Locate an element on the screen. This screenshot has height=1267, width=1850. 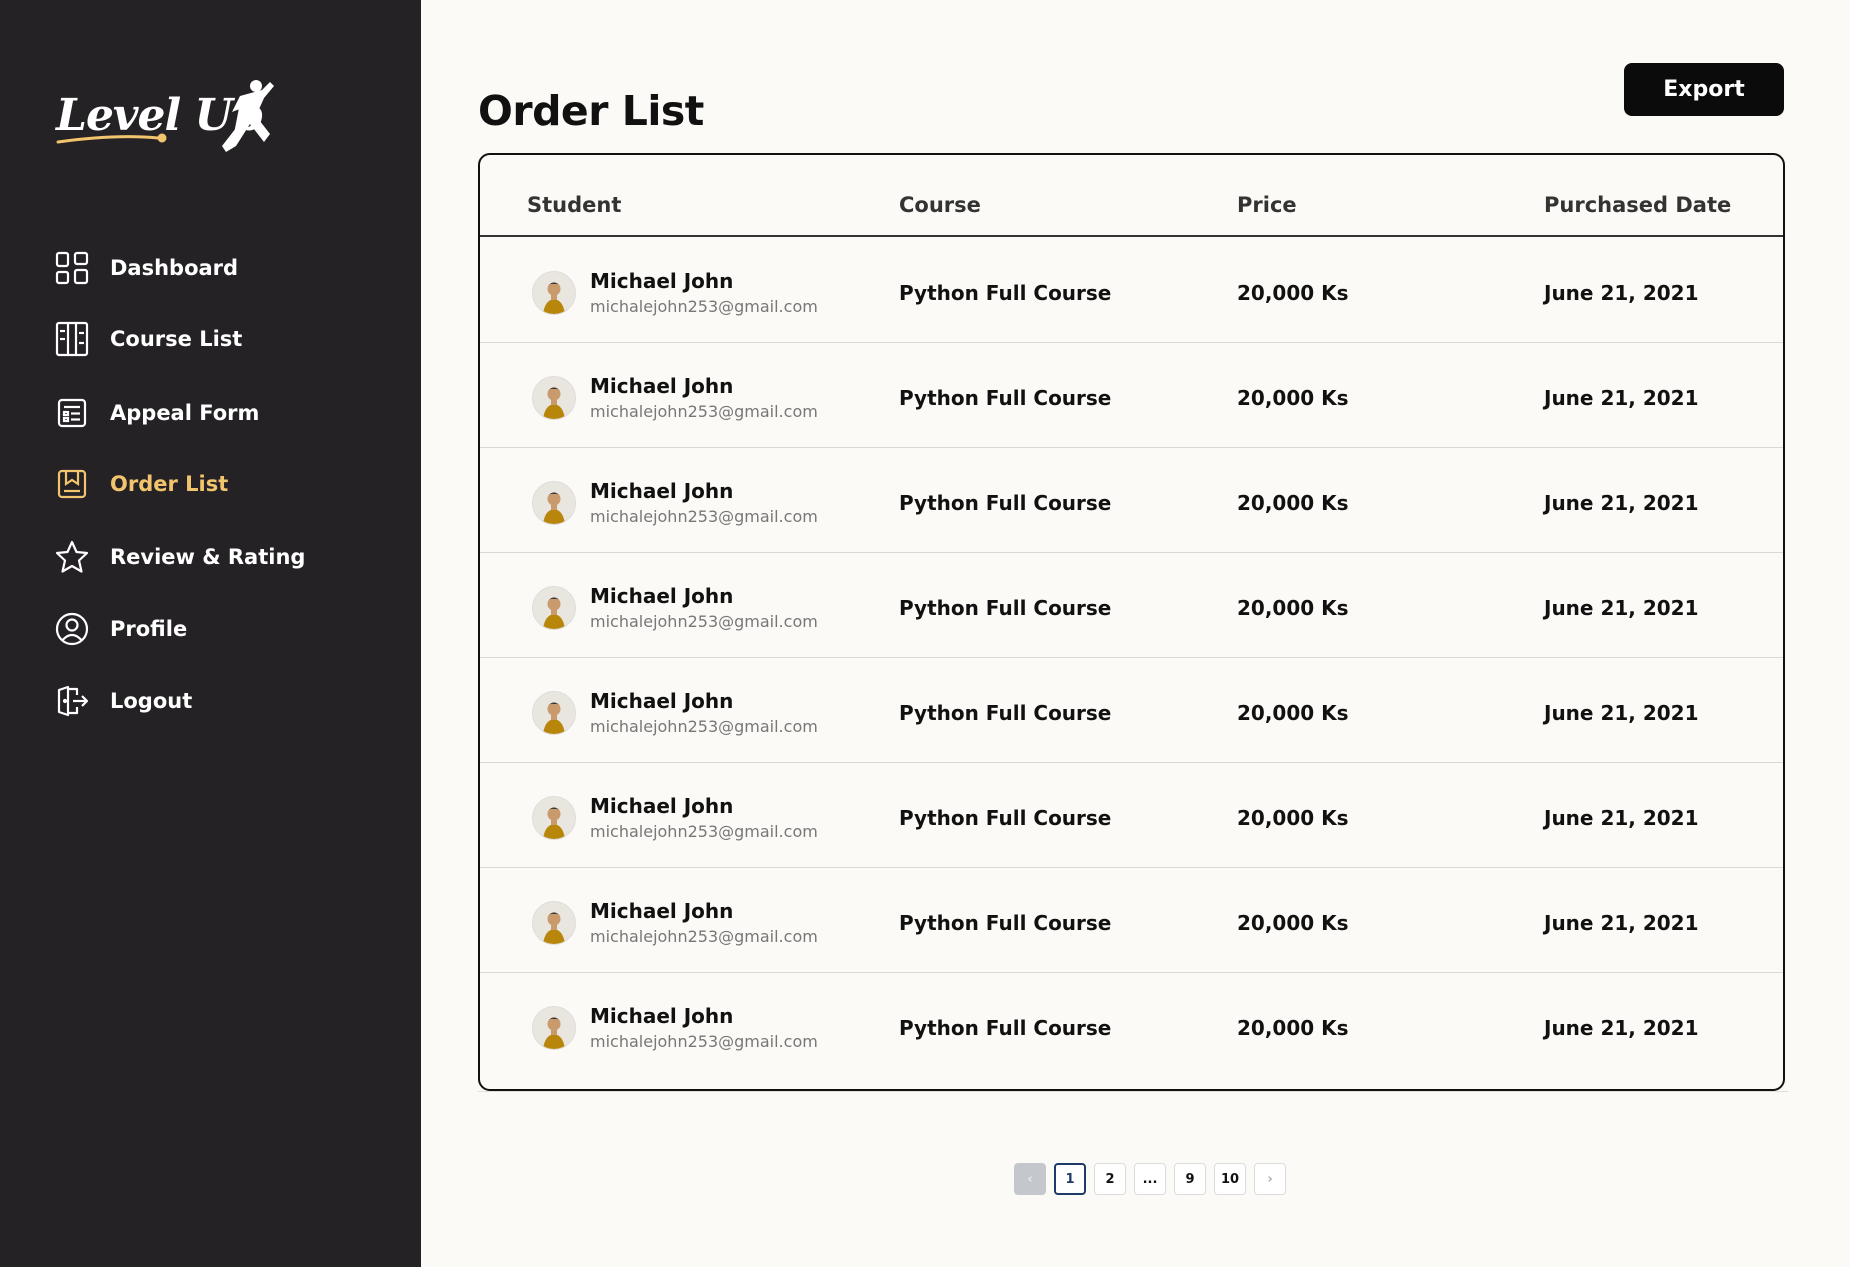
sidebar-item-label: Review & Rating is located at coordinates (208, 557).